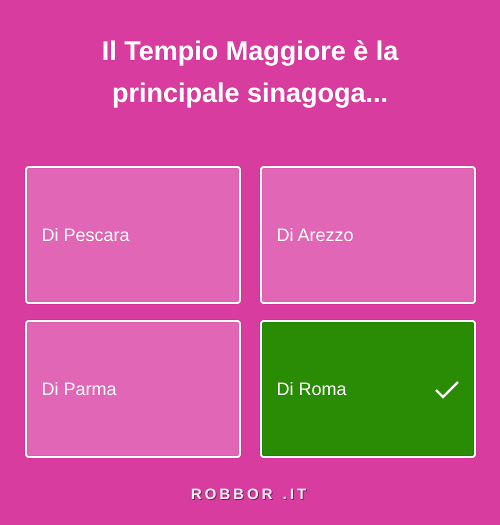  I want to click on site-logo: ROBBOR .IT, so click(250, 495).